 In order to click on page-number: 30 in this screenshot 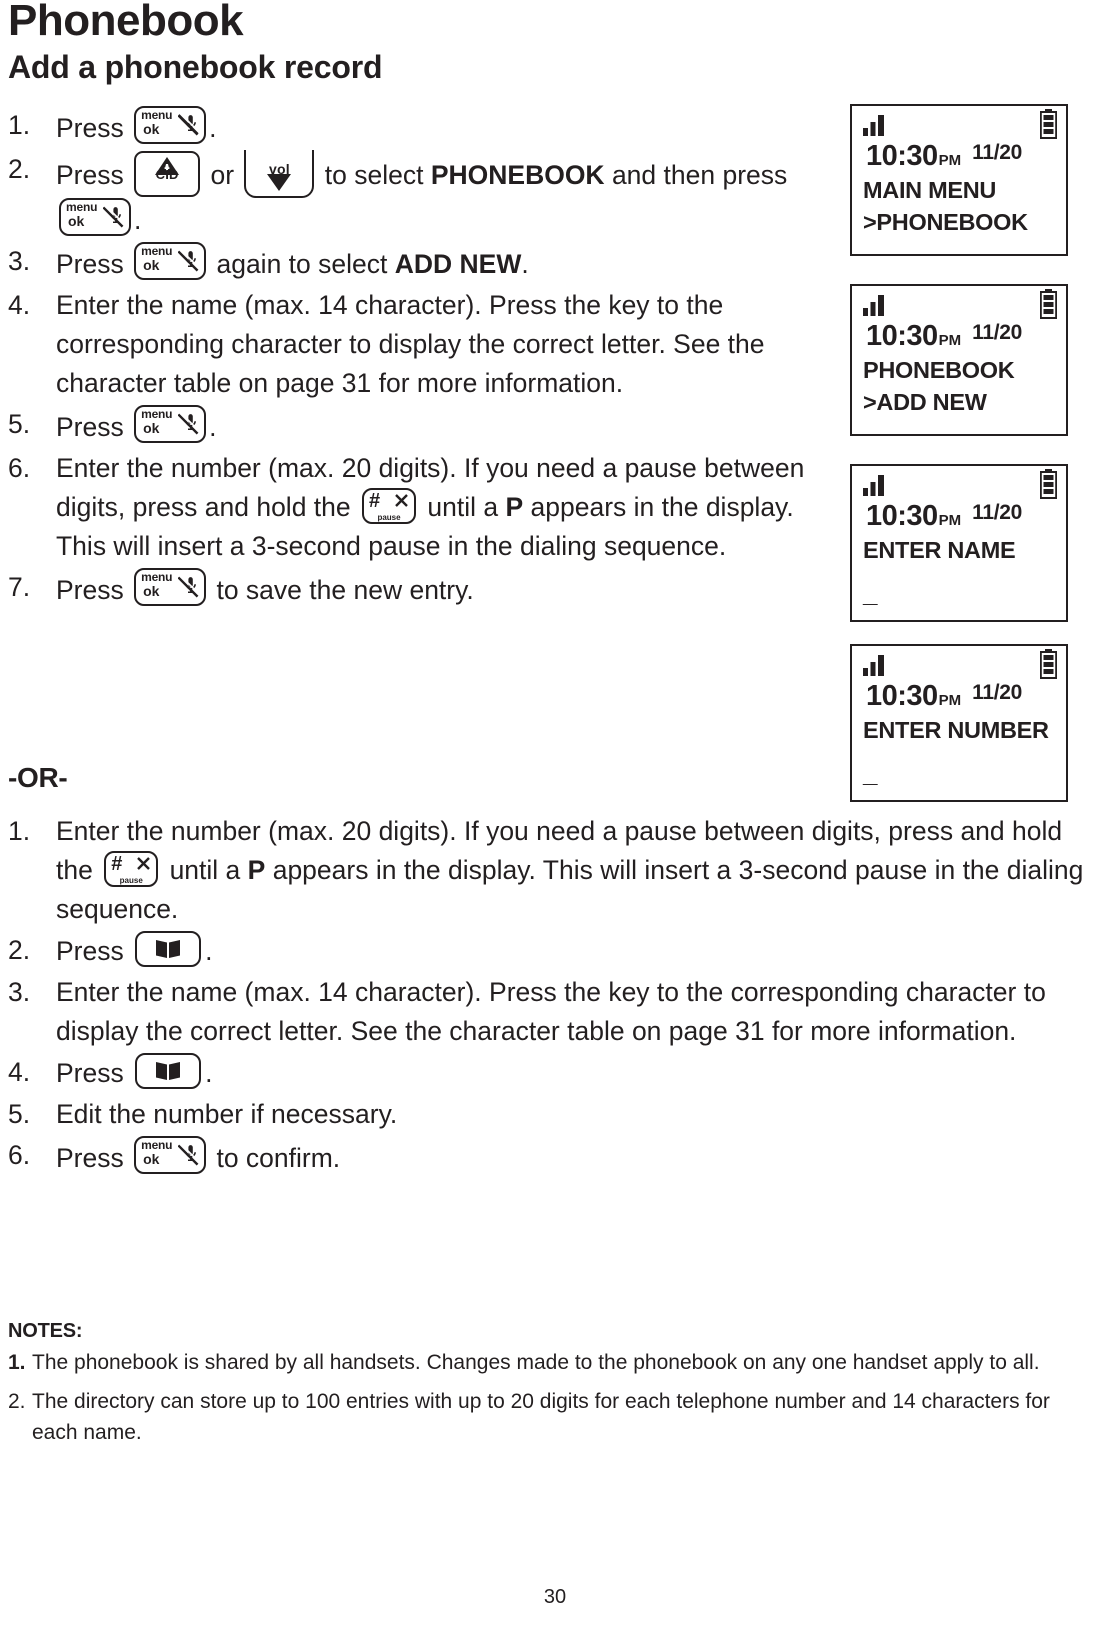, I will do `click(555, 1597)`.